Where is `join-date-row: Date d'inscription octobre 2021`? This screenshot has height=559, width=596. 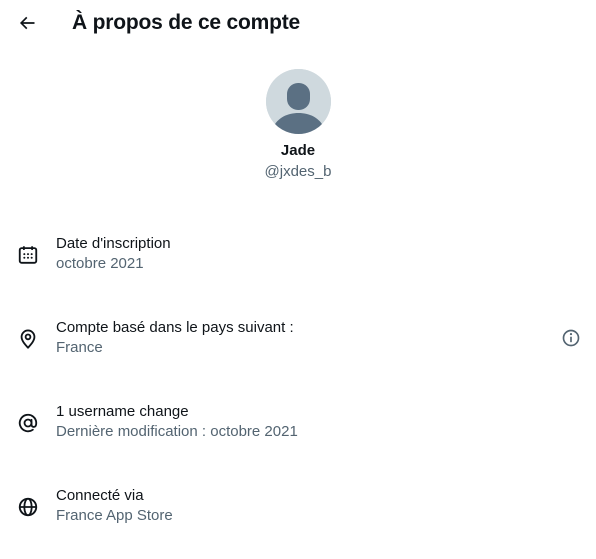
join-date-row: Date d'inscription octobre 2021 is located at coordinates (298, 265).